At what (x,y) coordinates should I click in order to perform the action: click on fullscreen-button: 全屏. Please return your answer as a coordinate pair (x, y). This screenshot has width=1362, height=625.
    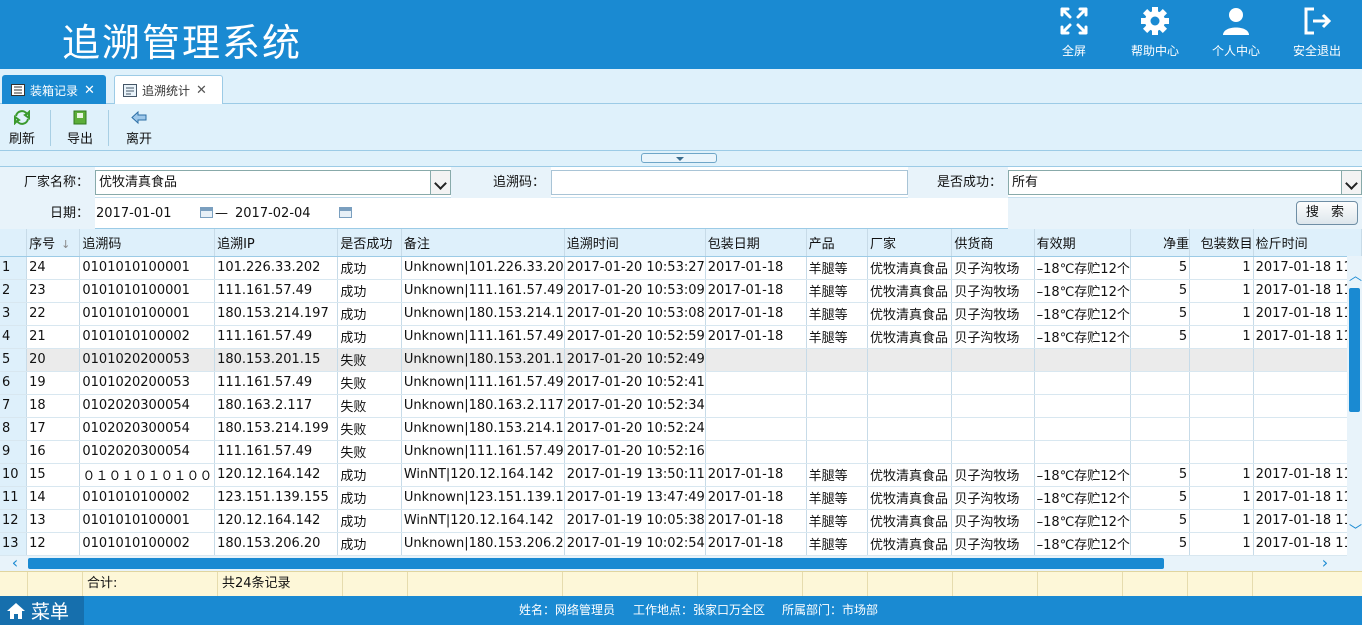
    Looking at the image, I should click on (1074, 35).